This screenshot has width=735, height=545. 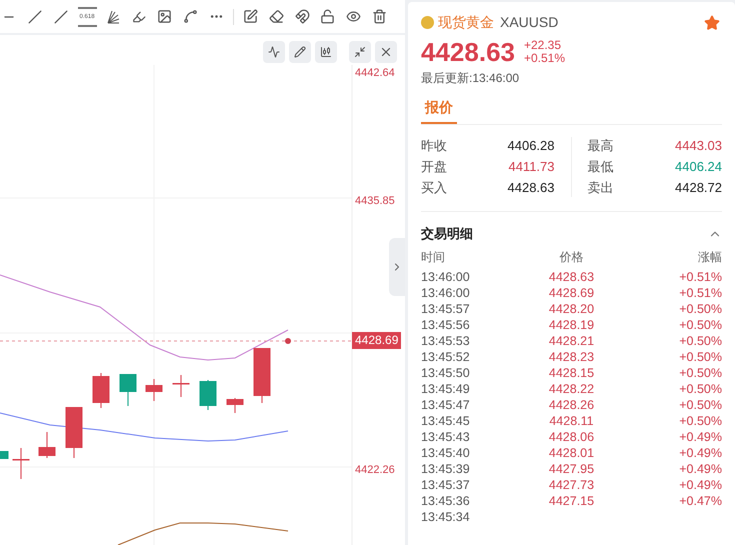 I want to click on table-cell-text: 13:45:36, so click(x=446, y=500).